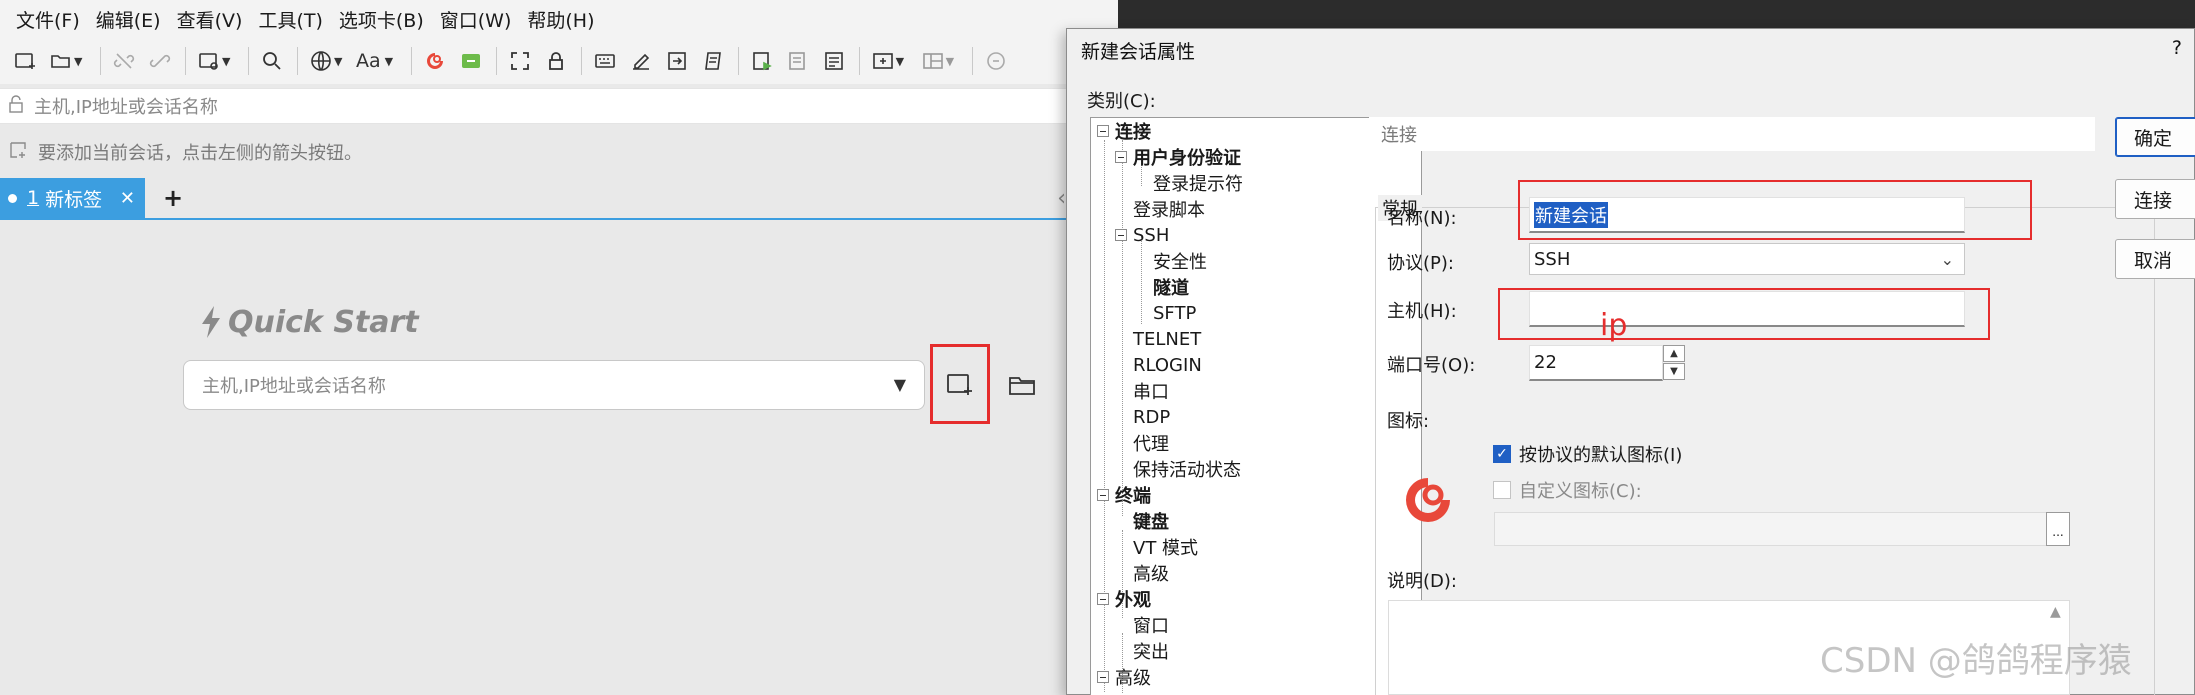 The height and width of the screenshot is (695, 2195). Describe the element at coordinates (1124, 131) in the screenshot. I see `tree-item: 连接` at that location.